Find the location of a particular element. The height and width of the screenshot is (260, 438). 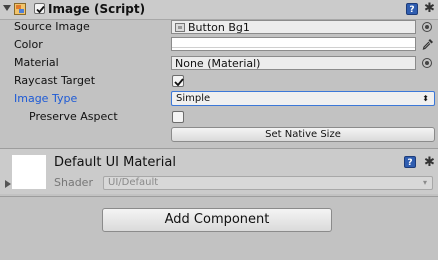

image-type-value: Simple is located at coordinates (193, 98).